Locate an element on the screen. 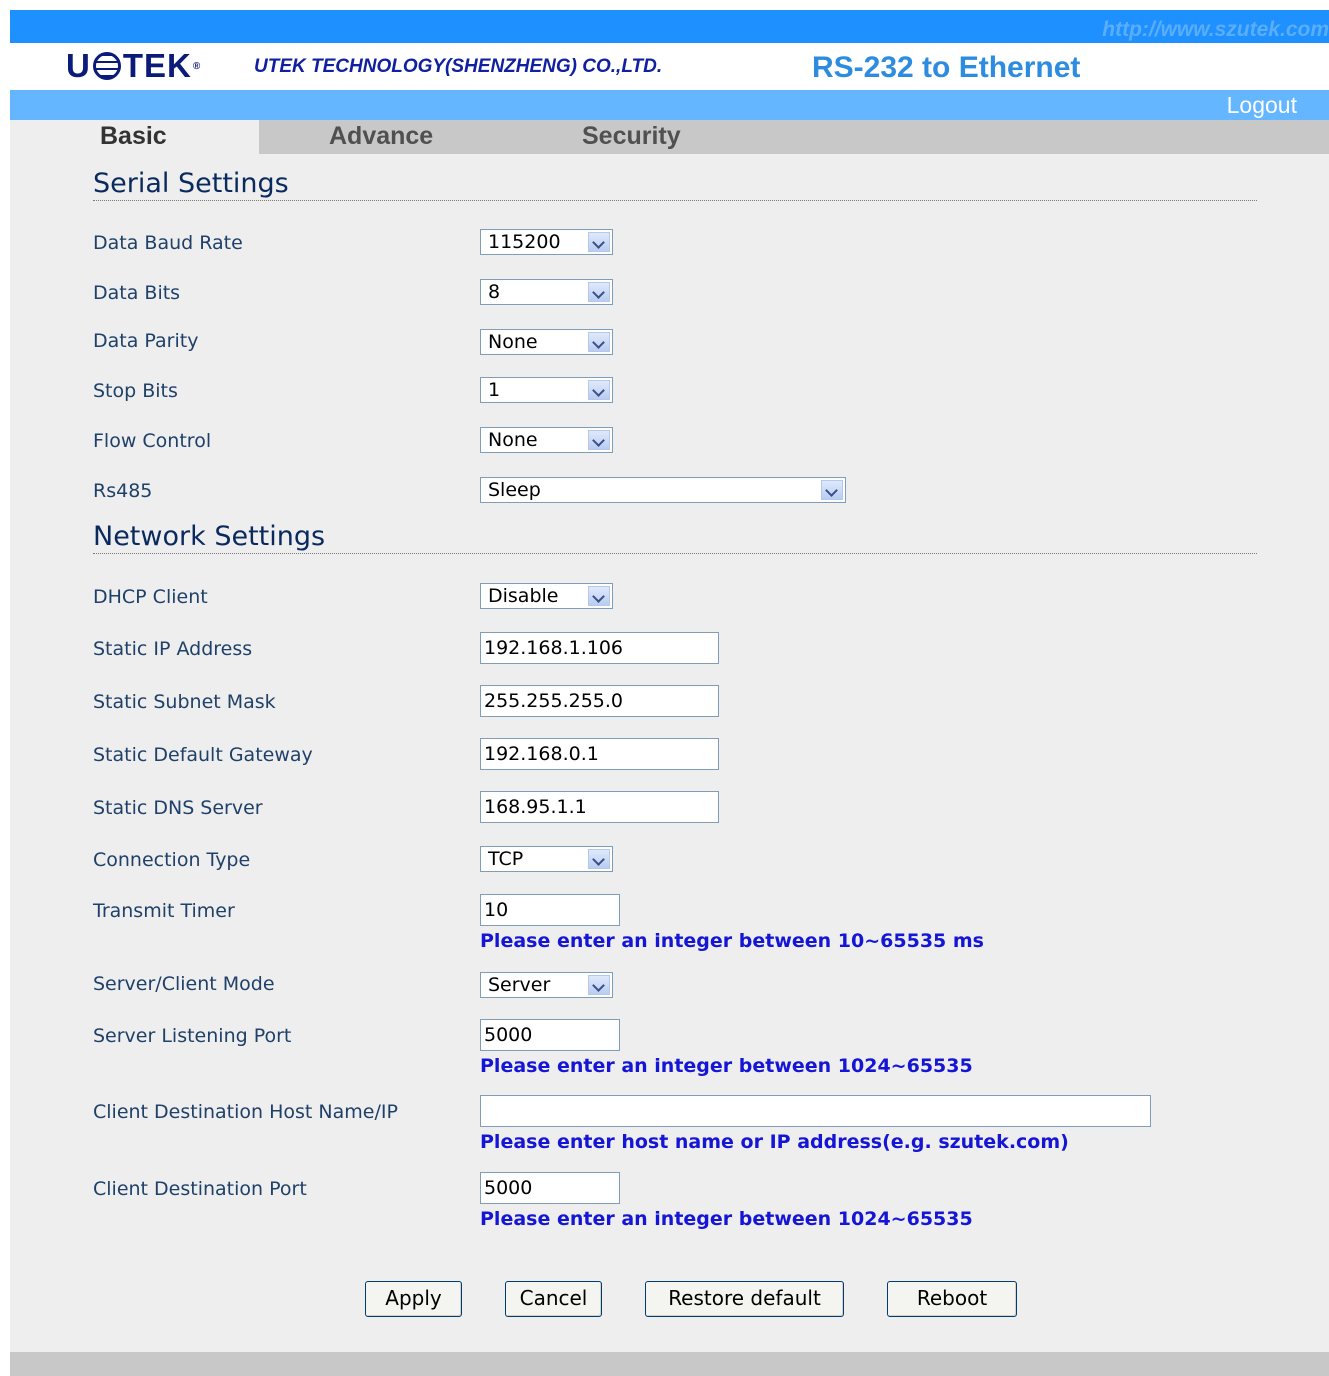 The width and height of the screenshot is (1329, 1376). company-name: UTEK TECHNOLOGY(SHENZHENG) CO.,LTD. is located at coordinates (458, 66).